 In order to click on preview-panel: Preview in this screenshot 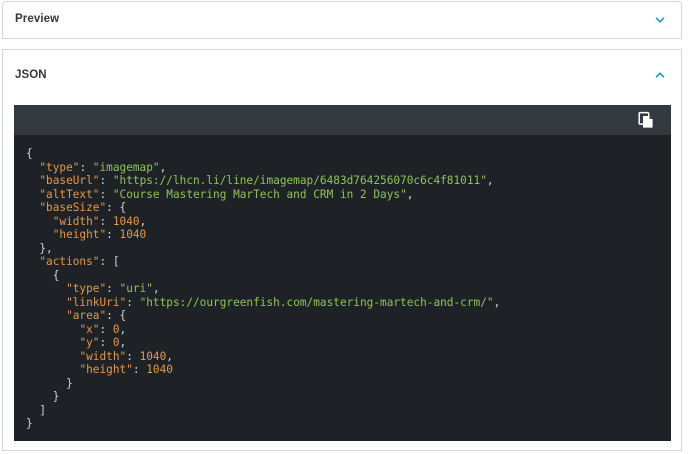, I will do `click(342, 20)`.